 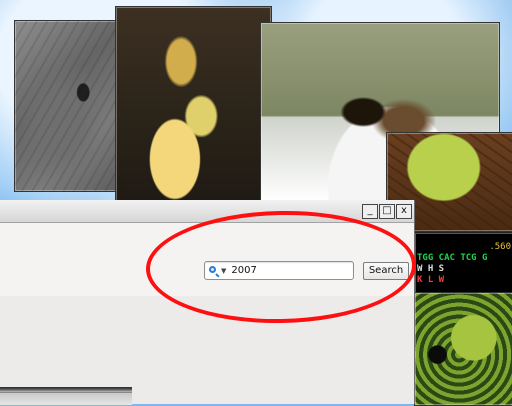 I want to click on window-controls: _ □ x, so click(x=387, y=211).